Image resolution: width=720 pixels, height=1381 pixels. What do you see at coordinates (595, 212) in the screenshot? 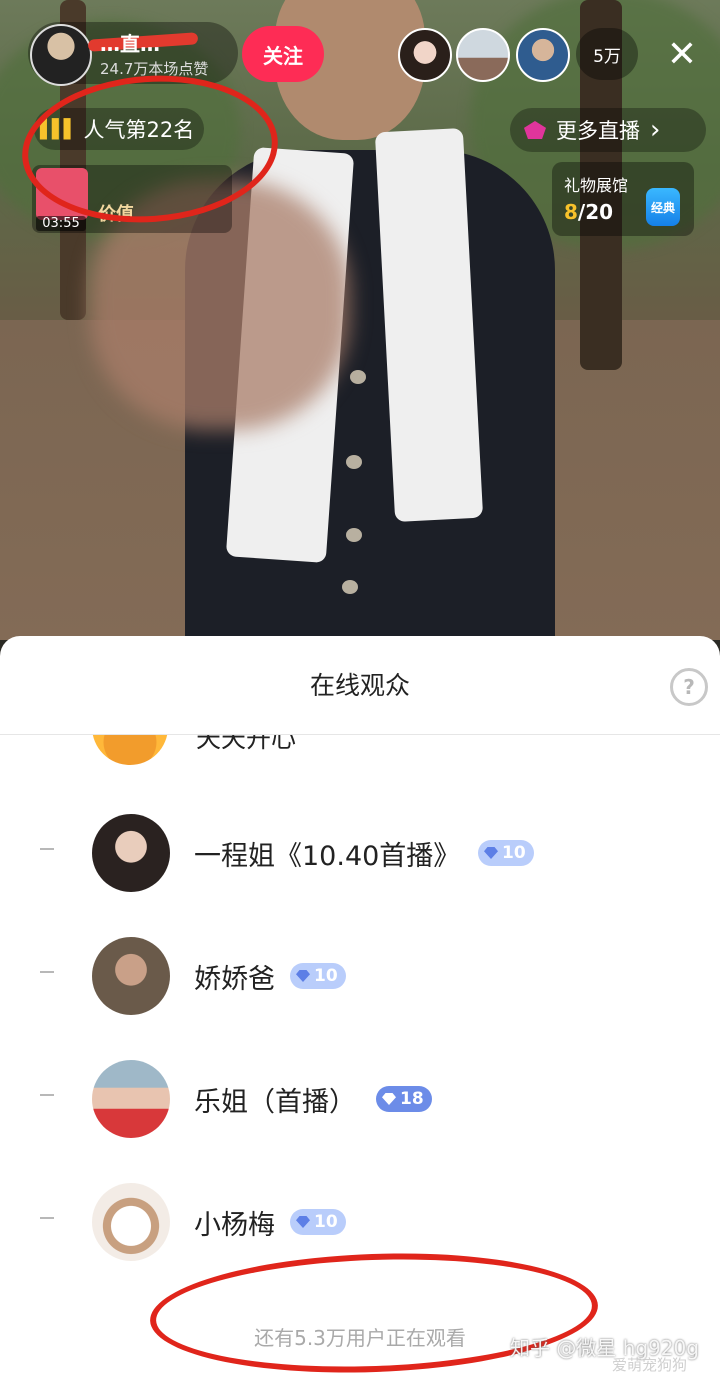
I see `gift-hall-total: /20` at bounding box center [595, 212].